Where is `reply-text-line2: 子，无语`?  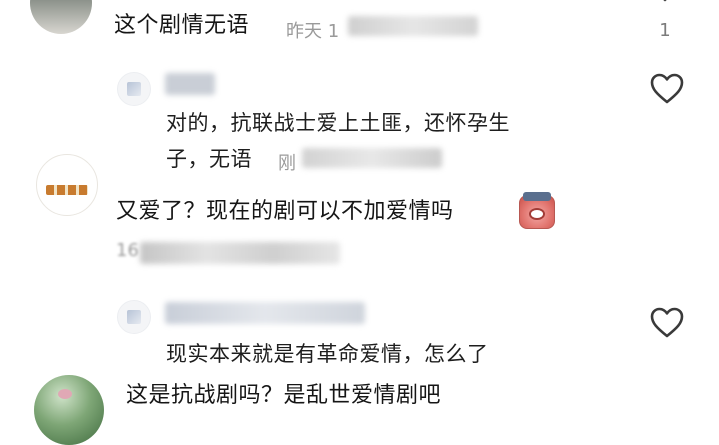
reply-text-line2: 子，无语 is located at coordinates (209, 159).